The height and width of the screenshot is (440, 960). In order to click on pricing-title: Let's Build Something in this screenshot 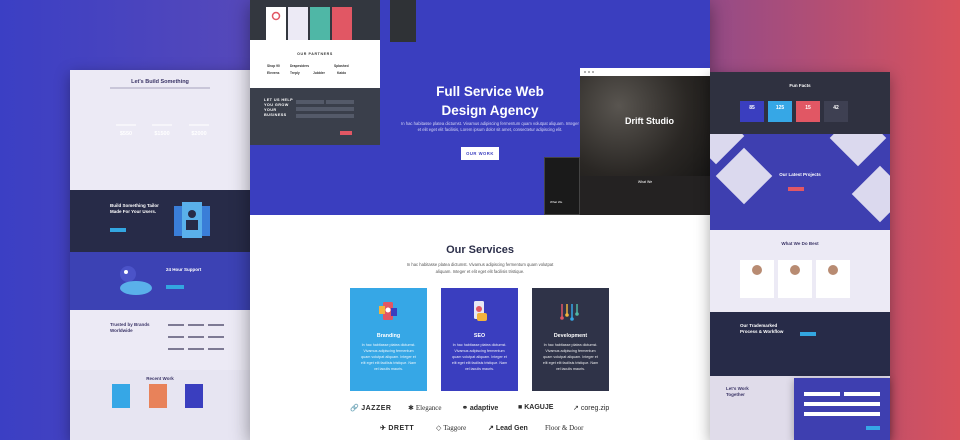, I will do `click(160, 82)`.